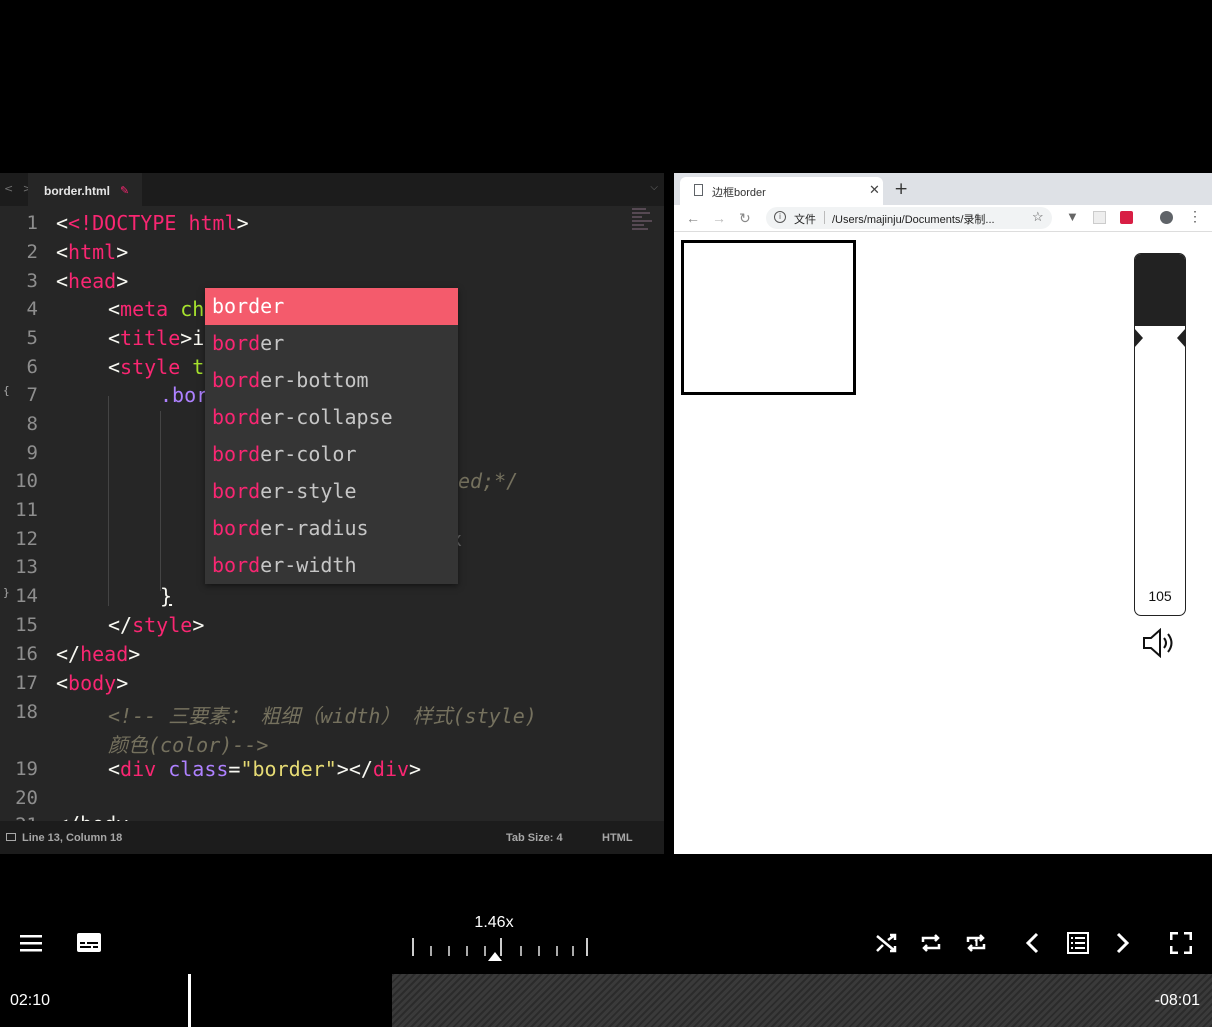 Image resolution: width=1212 pixels, height=1027 pixels. I want to click on menu-kebab-icon: ⋮, so click(1195, 216).